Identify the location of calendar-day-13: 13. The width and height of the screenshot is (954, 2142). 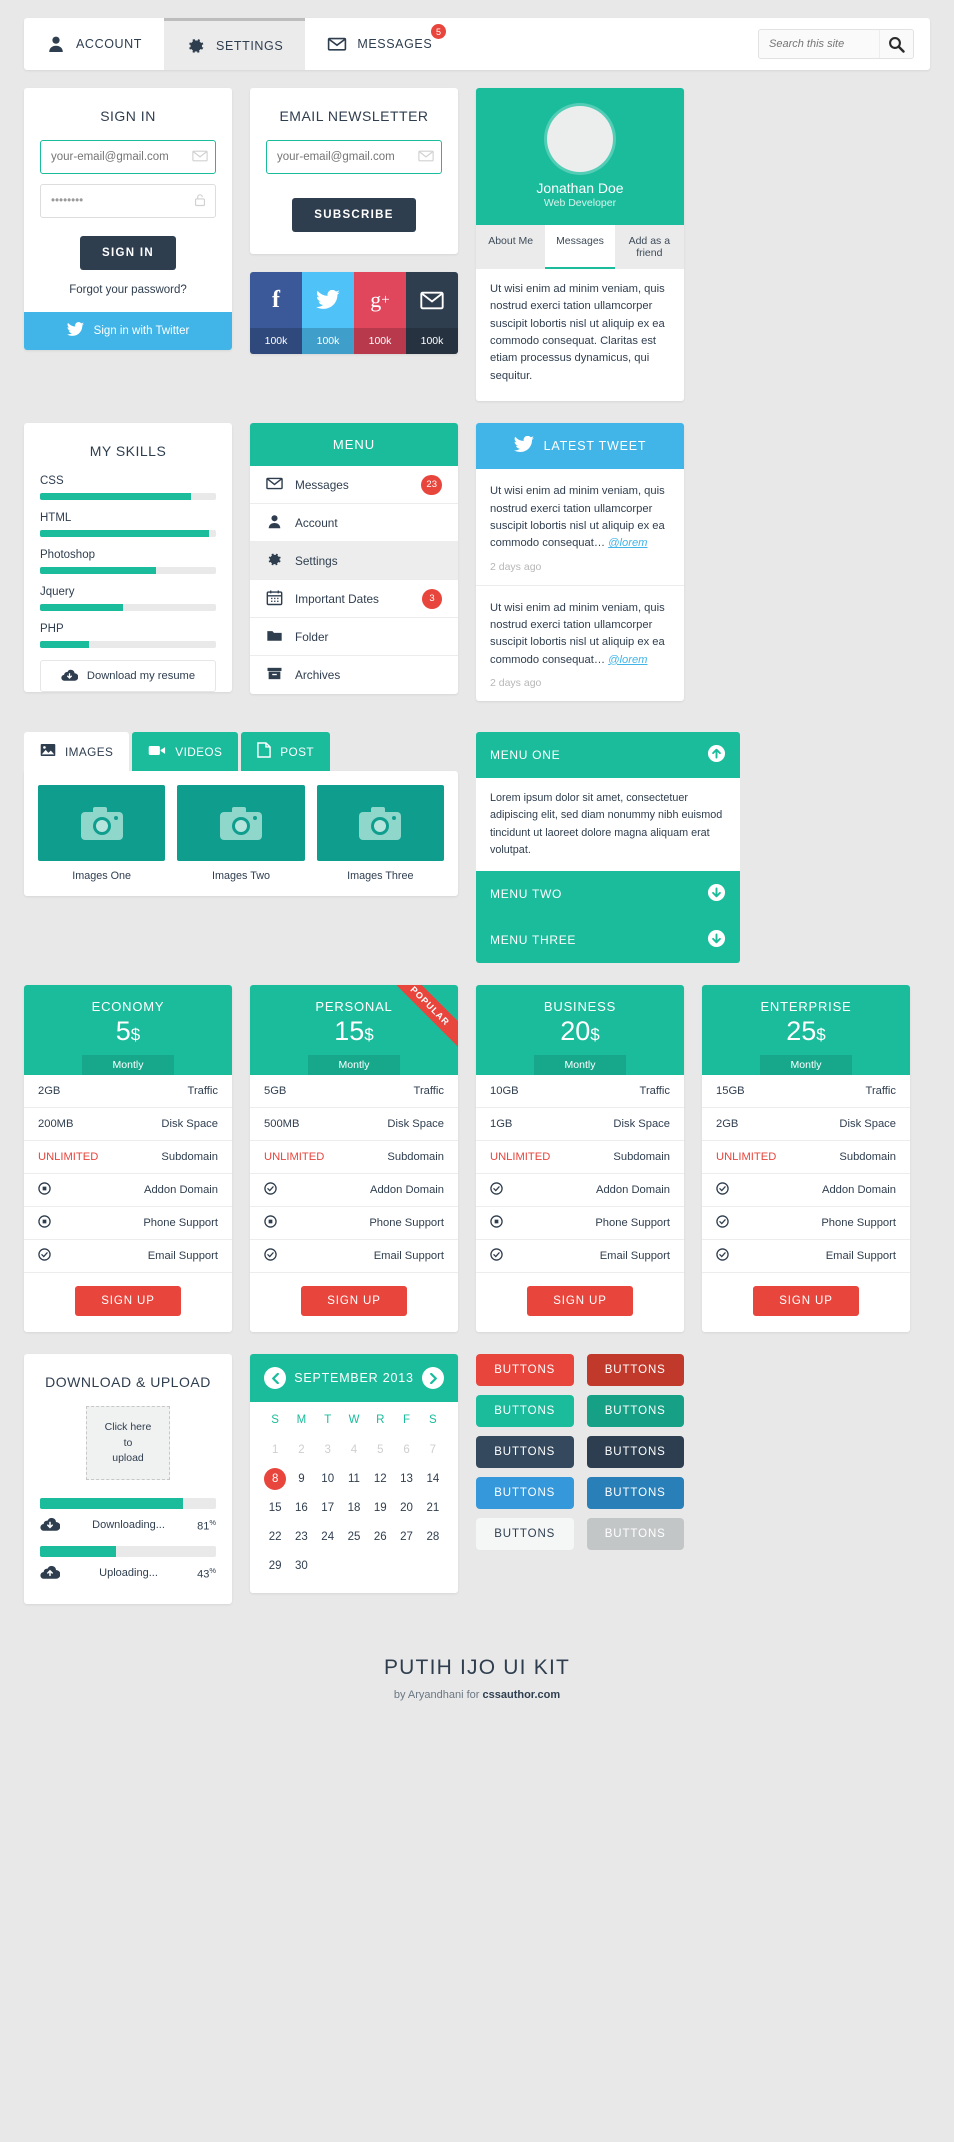
(406, 1479).